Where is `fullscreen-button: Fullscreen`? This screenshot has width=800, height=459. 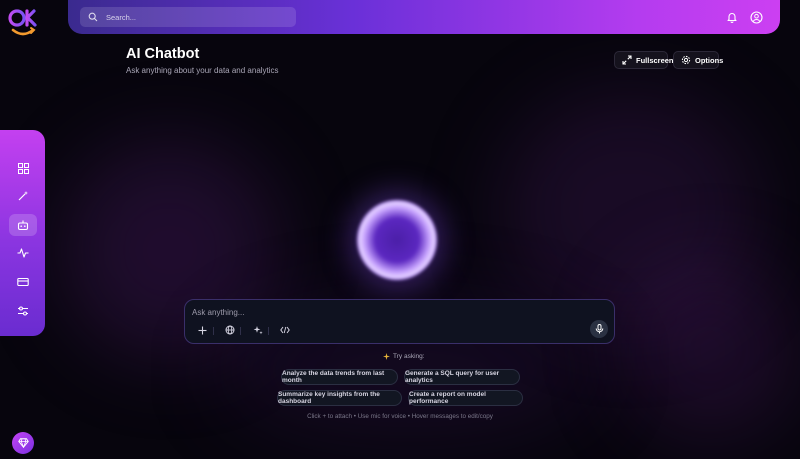
fullscreen-button: Fullscreen is located at coordinates (644, 60).